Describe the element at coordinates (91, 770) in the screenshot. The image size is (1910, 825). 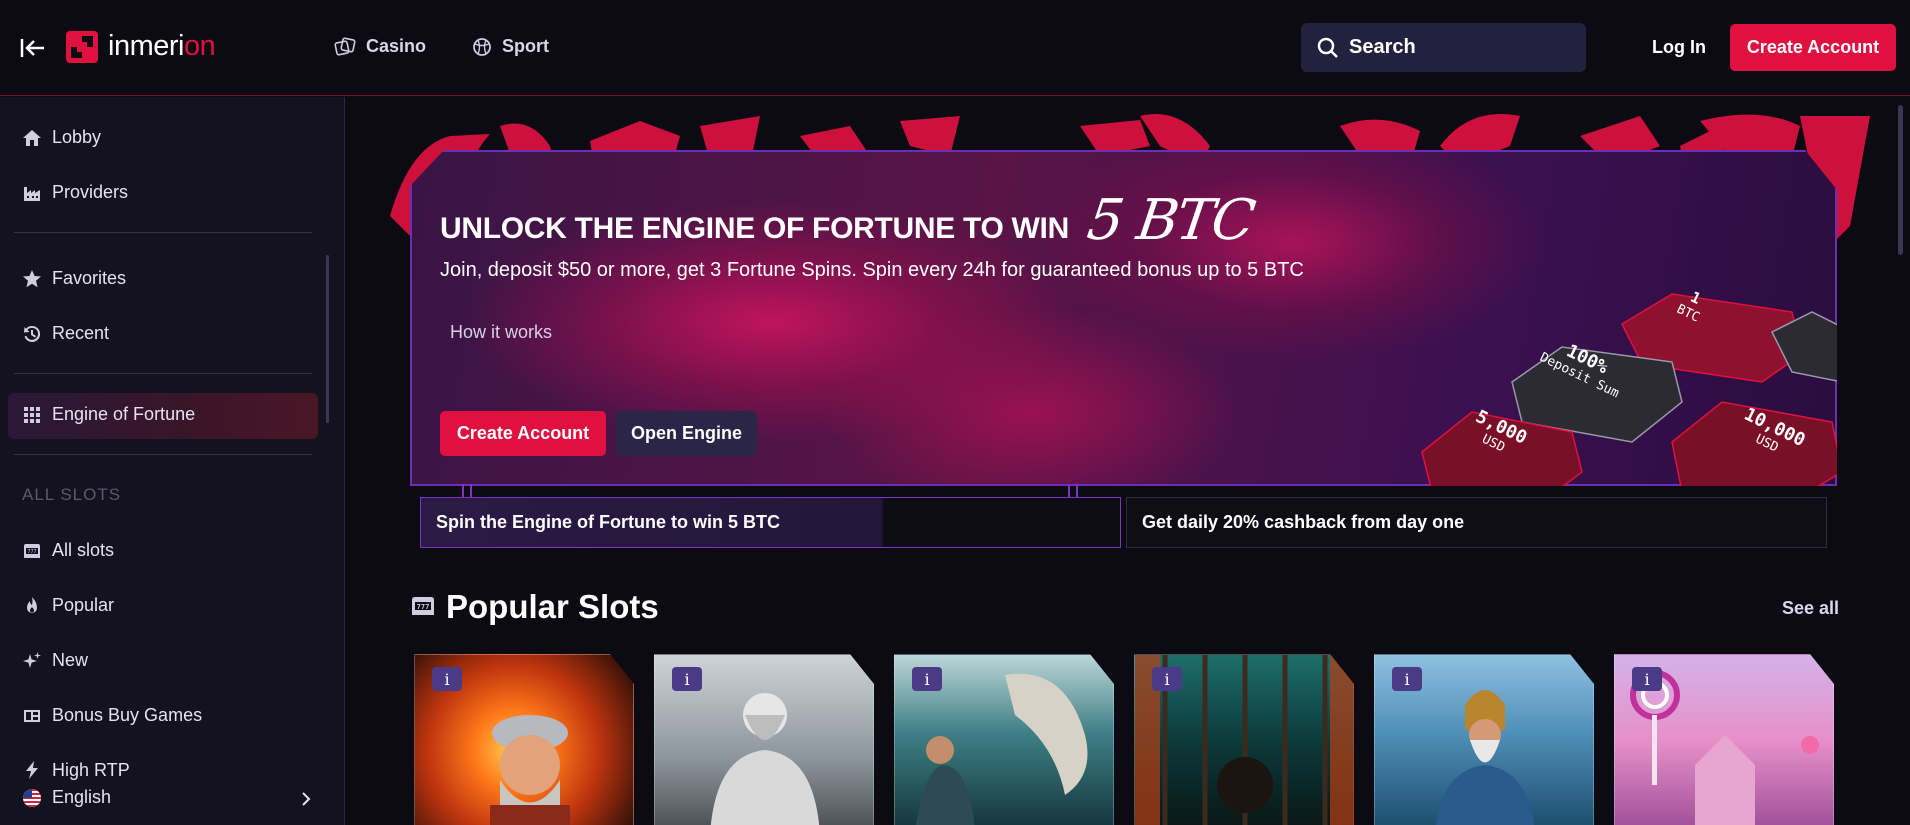
I see `sidebar-item-label: High RTP` at that location.